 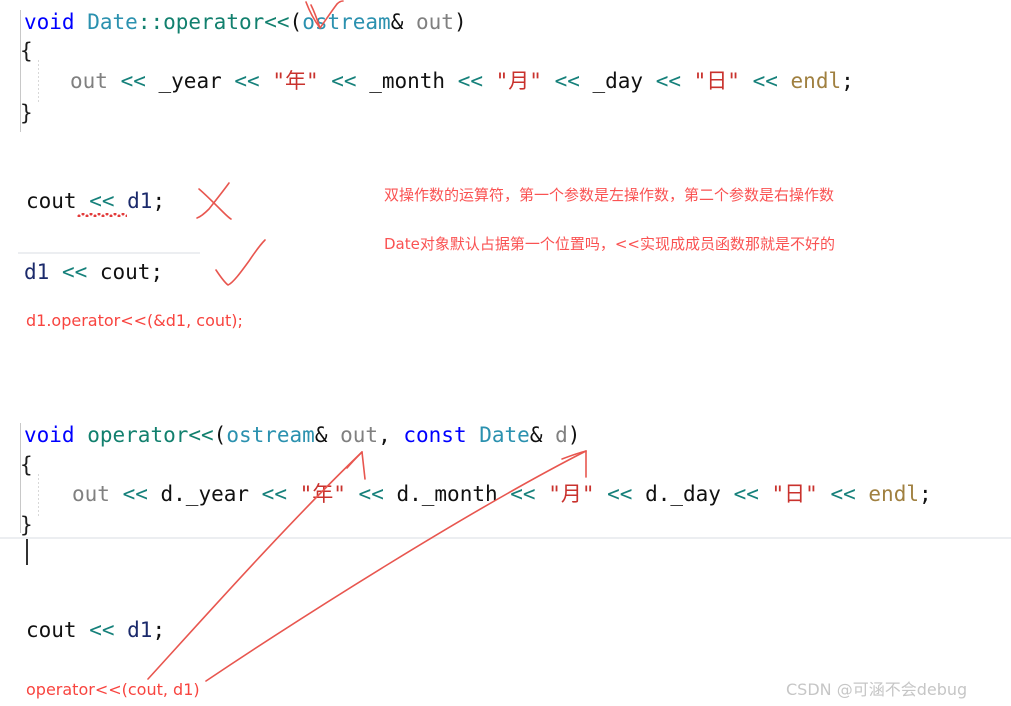 I want to click on ink-cross-mark-stroke-b, so click(x=213, y=200).